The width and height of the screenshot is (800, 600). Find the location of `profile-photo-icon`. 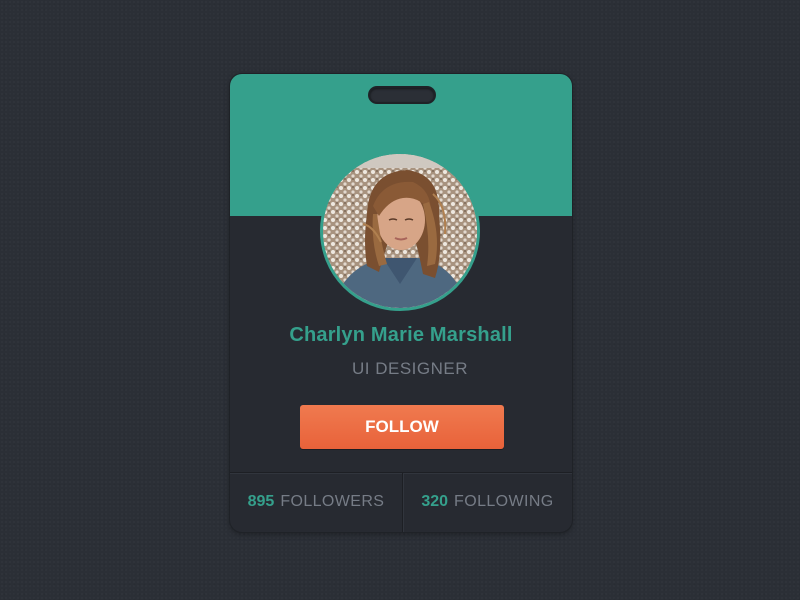

profile-photo-icon is located at coordinates (400, 231).